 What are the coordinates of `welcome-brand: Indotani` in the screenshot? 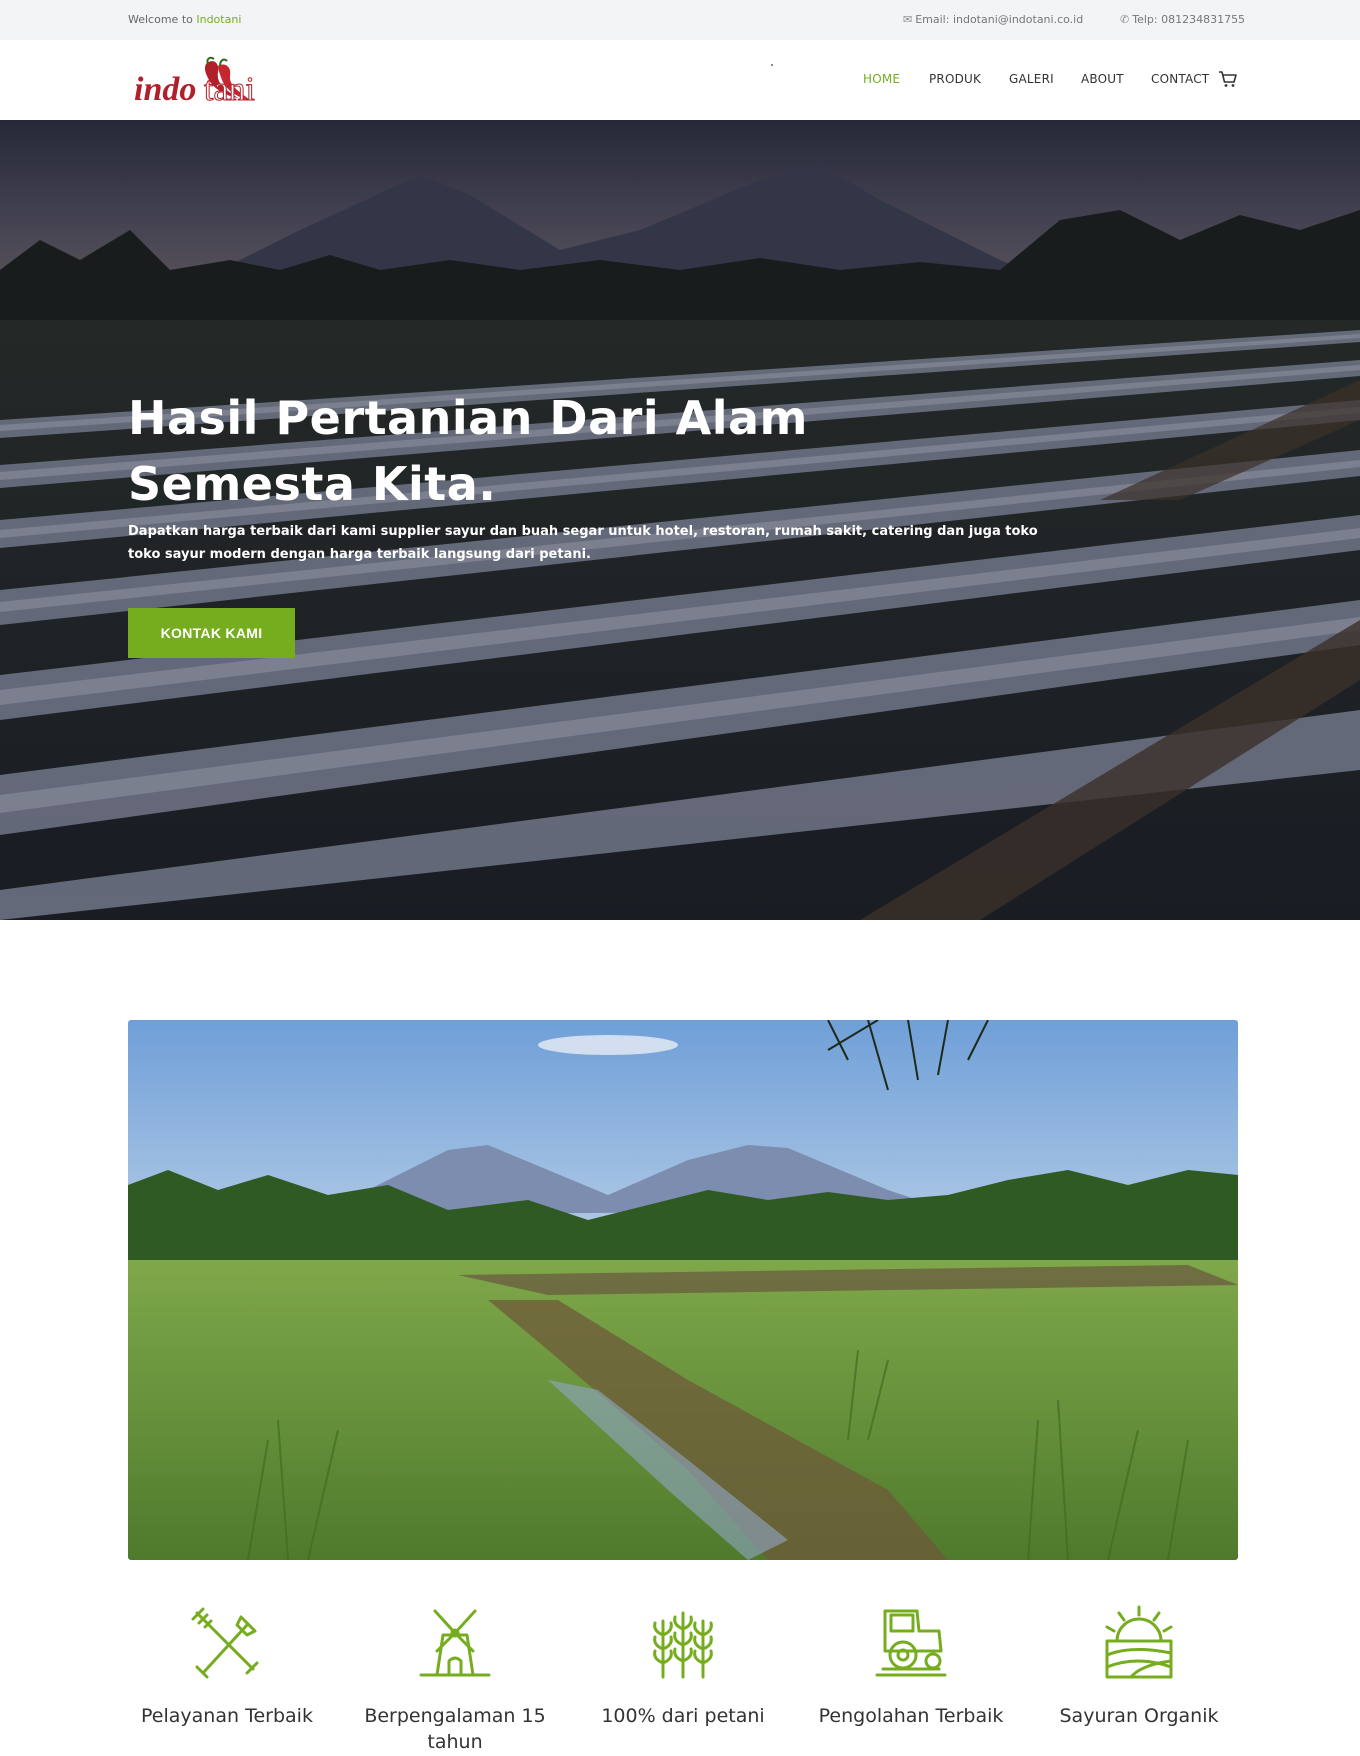 It's located at (219, 19).